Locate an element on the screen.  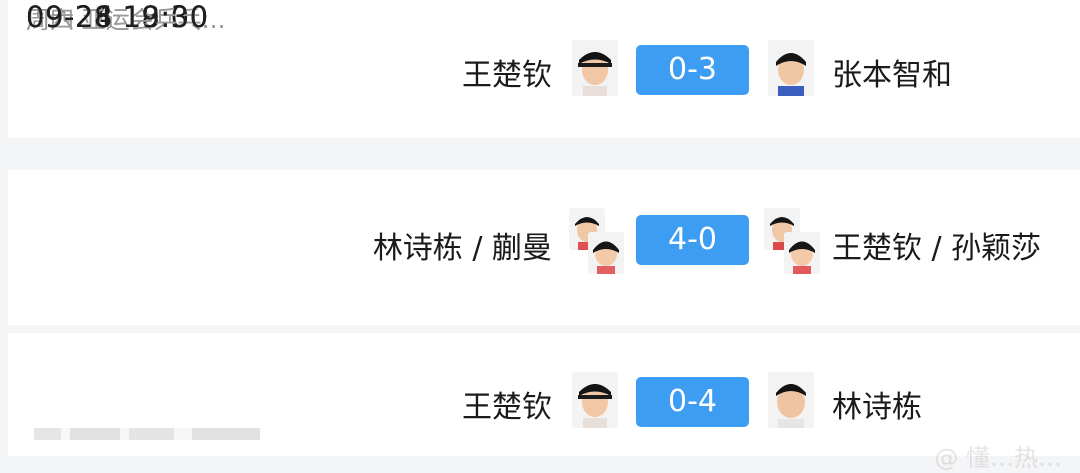
right-player-name: 张本智和 is located at coordinates (952, 72).